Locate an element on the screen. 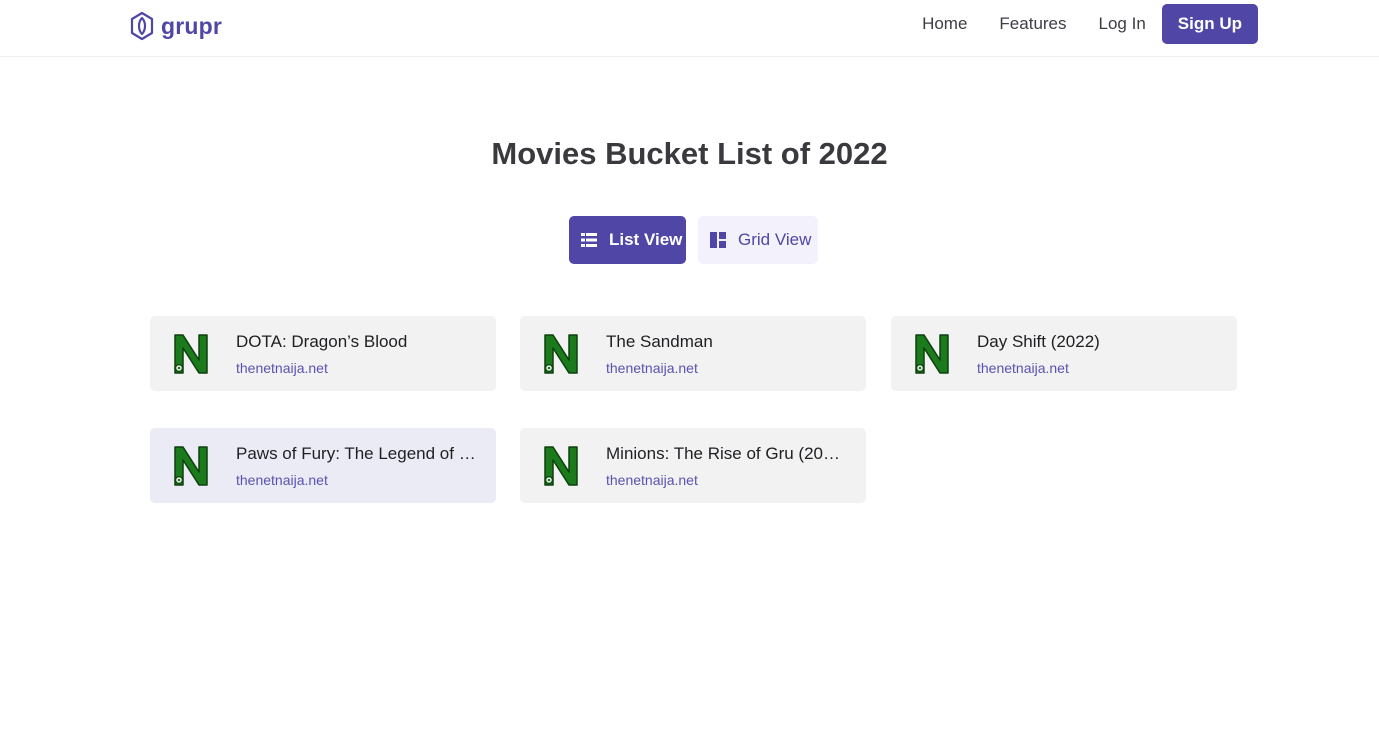 The width and height of the screenshot is (1379, 733). movie-card: The Sandman thenetnaija.net is located at coordinates (693, 353).